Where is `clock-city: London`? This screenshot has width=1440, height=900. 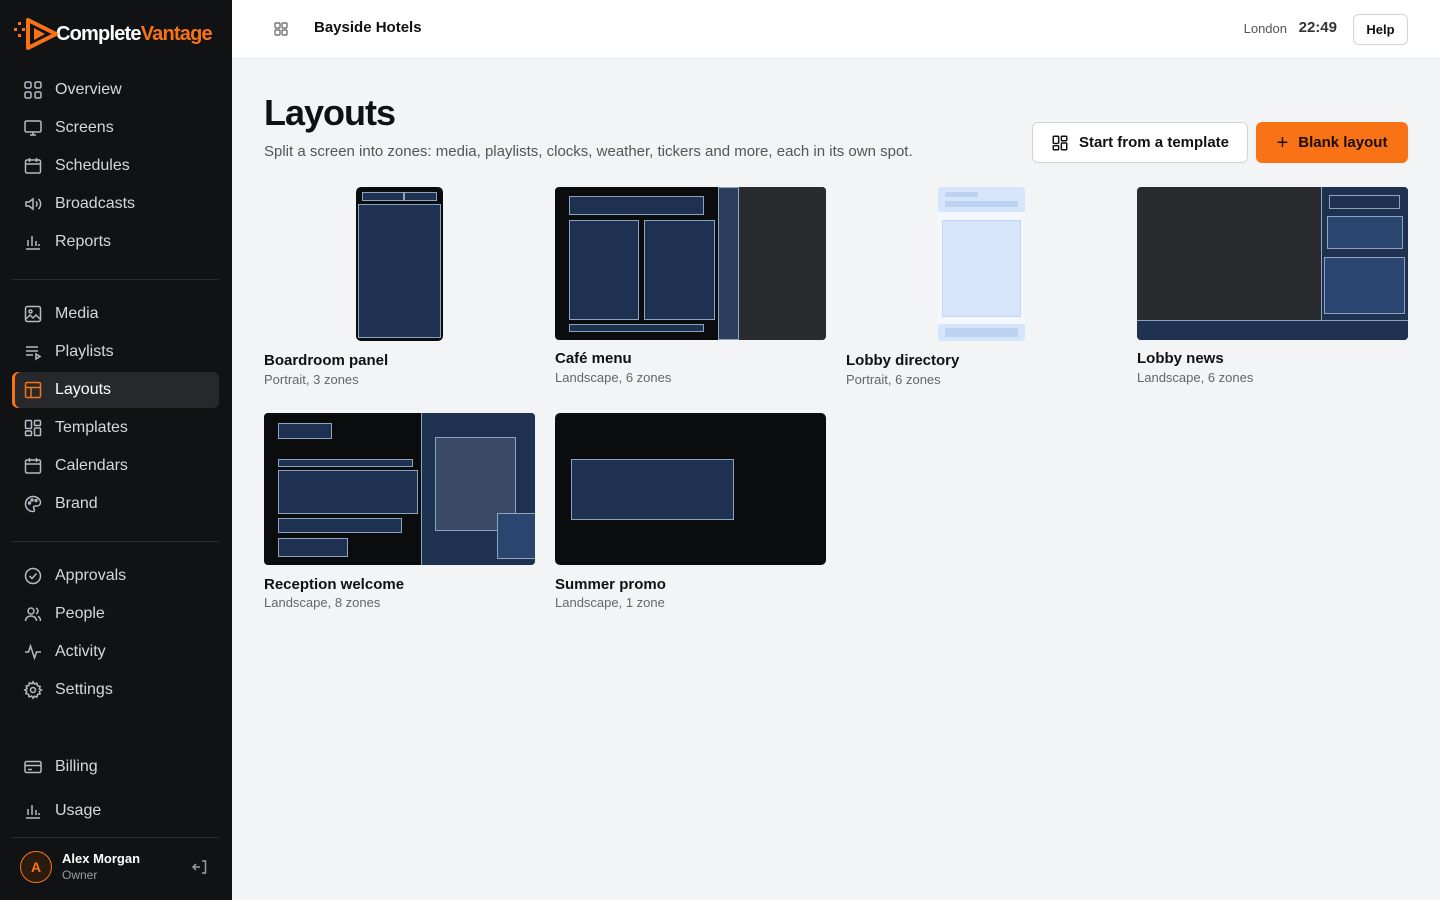
clock-city: London is located at coordinates (1265, 28).